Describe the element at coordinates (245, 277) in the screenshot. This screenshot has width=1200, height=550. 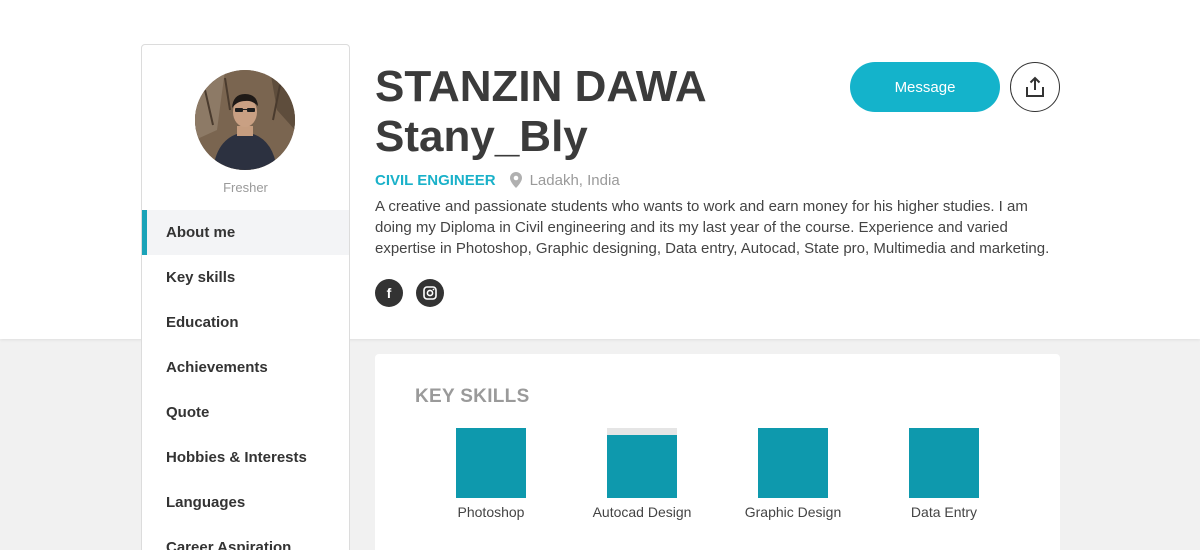
I see `sidebar-item-key-skills: Key skills` at that location.